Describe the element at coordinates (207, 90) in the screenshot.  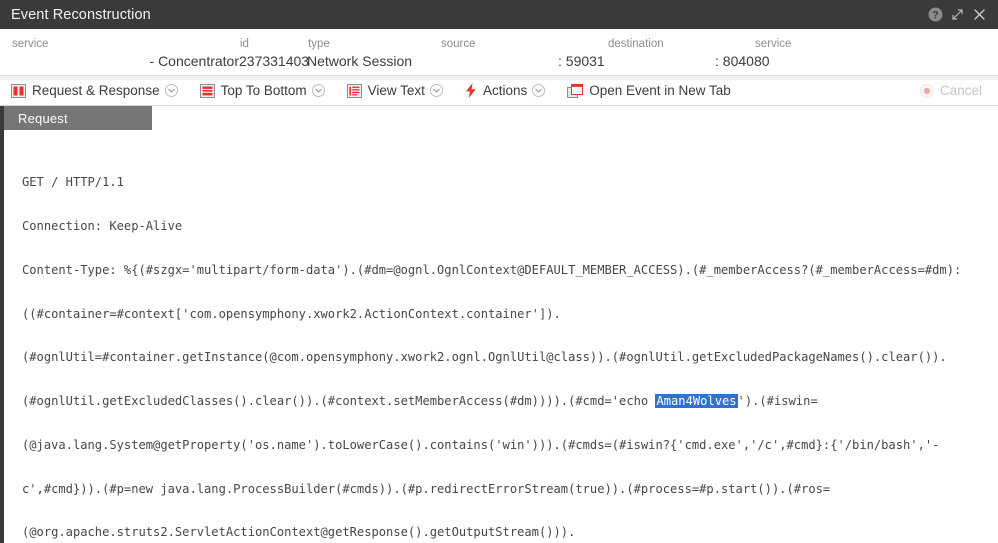
I see `top-to-bottom-icon` at that location.